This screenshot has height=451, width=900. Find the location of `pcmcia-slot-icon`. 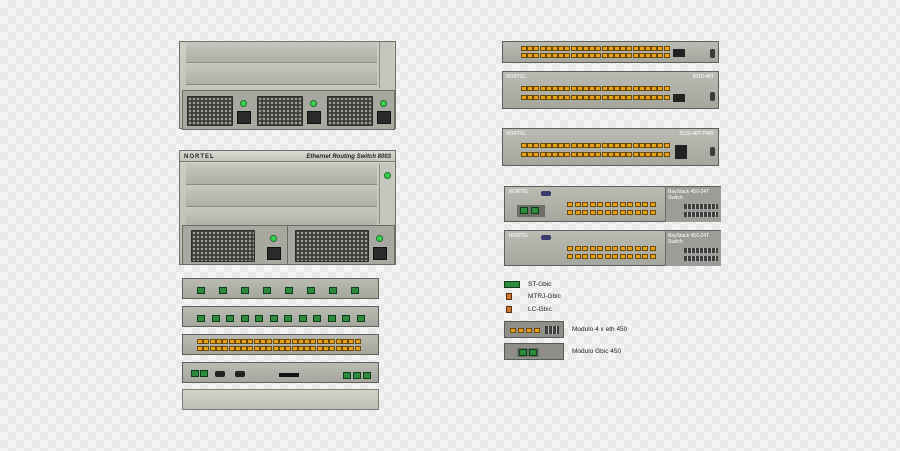

pcmcia-slot-icon is located at coordinates (289, 375).